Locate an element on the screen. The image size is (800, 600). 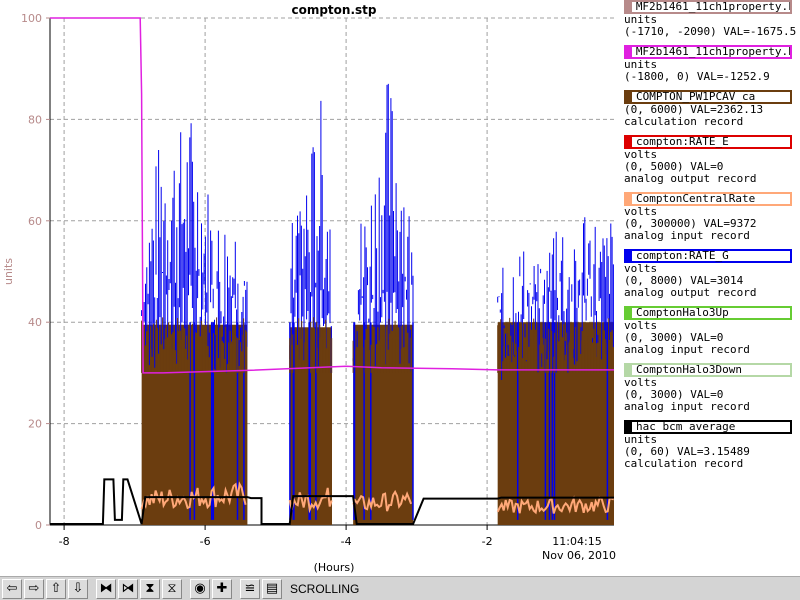
x-tick-label: -4 is located at coordinates (346, 541).